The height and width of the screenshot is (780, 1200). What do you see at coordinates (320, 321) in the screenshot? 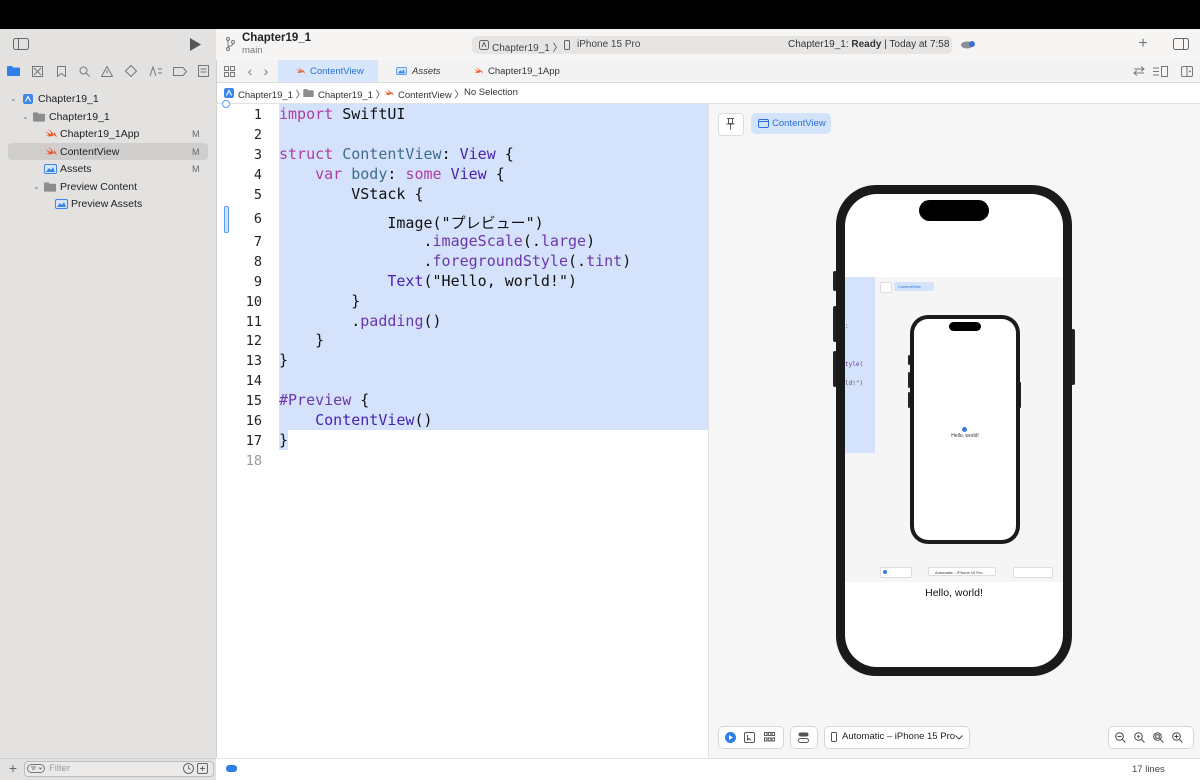
I see `code-text: .` at bounding box center [320, 321].